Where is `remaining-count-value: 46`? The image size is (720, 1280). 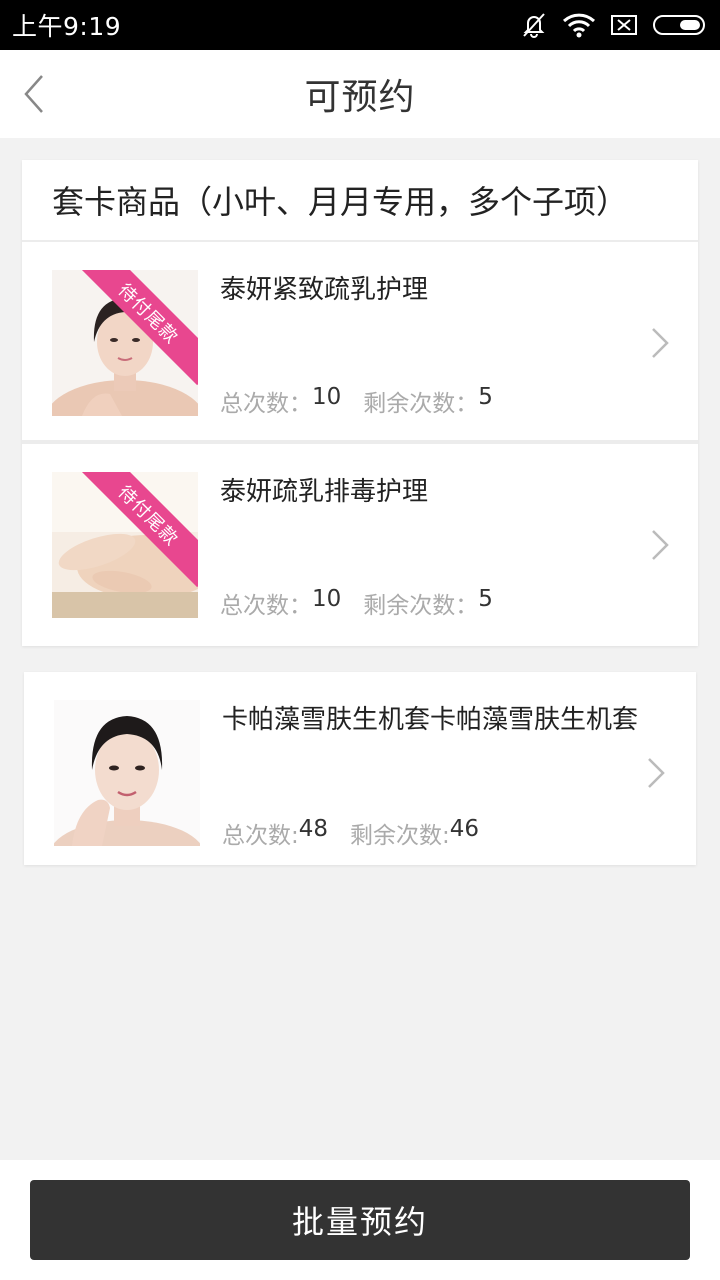
remaining-count-value: 46 is located at coordinates (464, 829).